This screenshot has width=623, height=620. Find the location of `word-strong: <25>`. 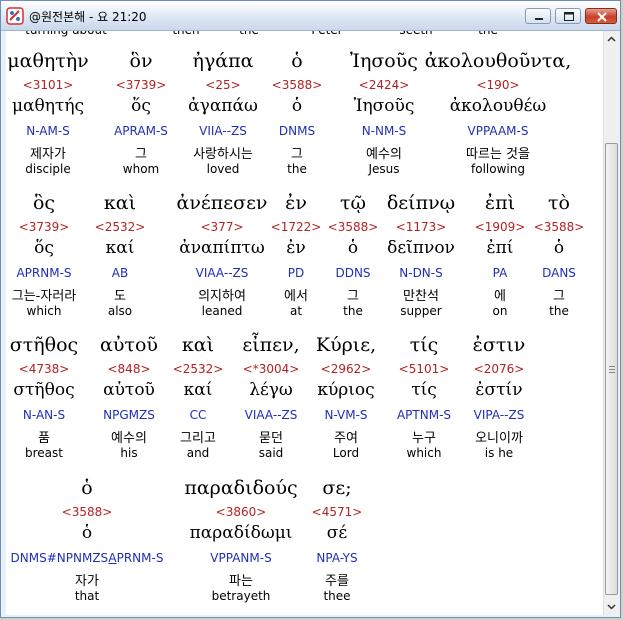

word-strong: <25> is located at coordinates (222, 85).